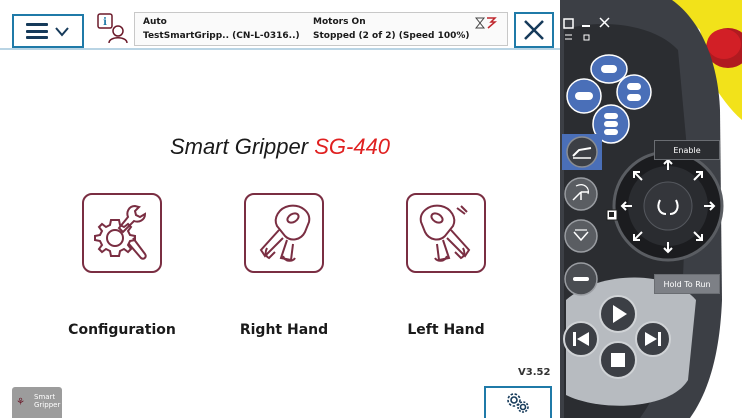  I want to click on hamburger-icon, so click(37, 31).